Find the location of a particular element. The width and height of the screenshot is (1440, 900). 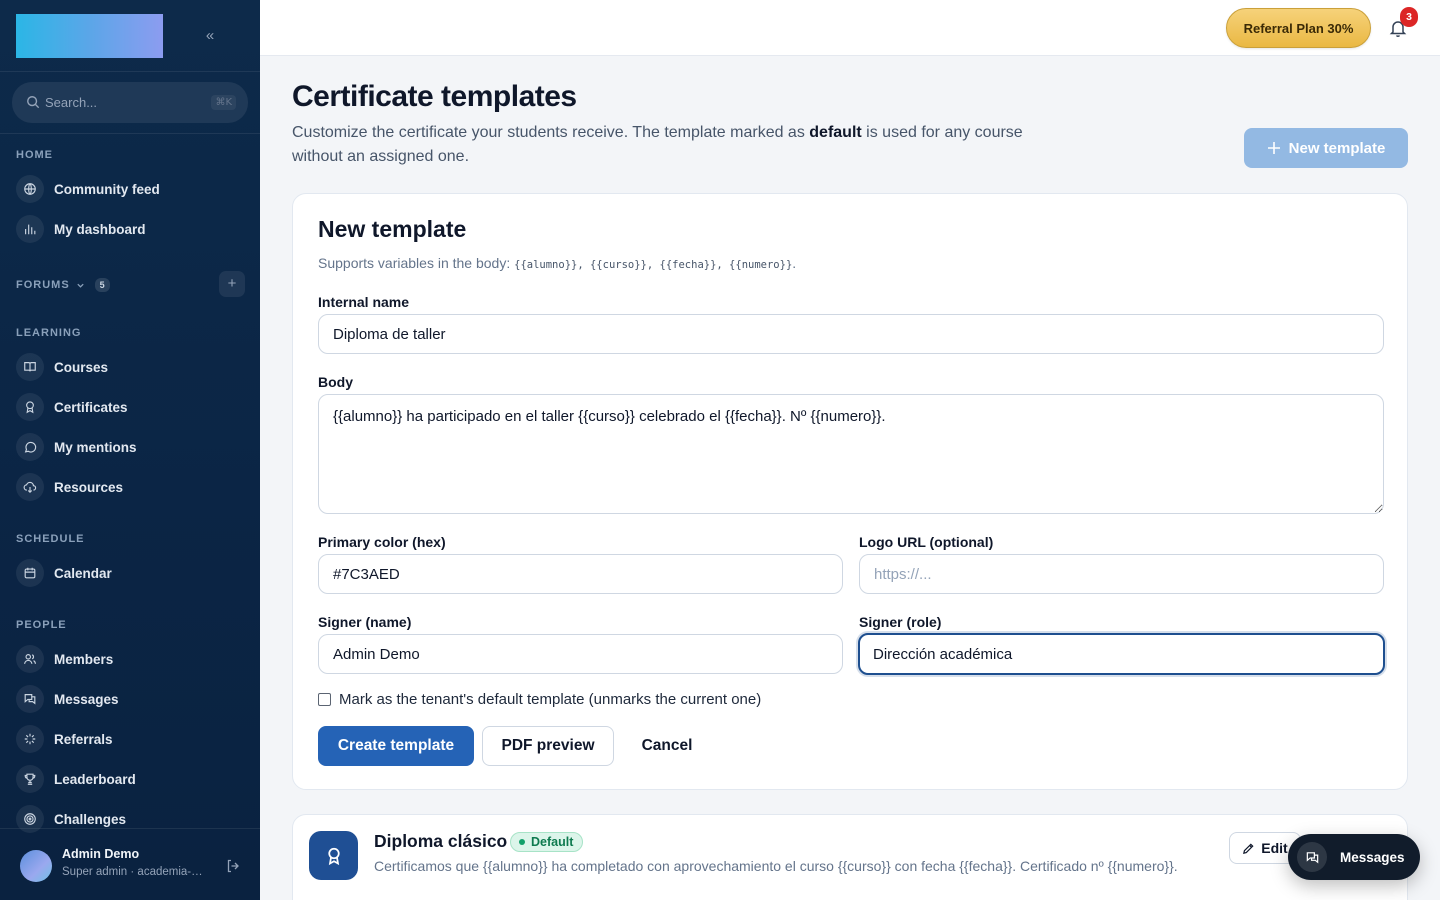

internal-name-label: Internal name is located at coordinates (364, 302).